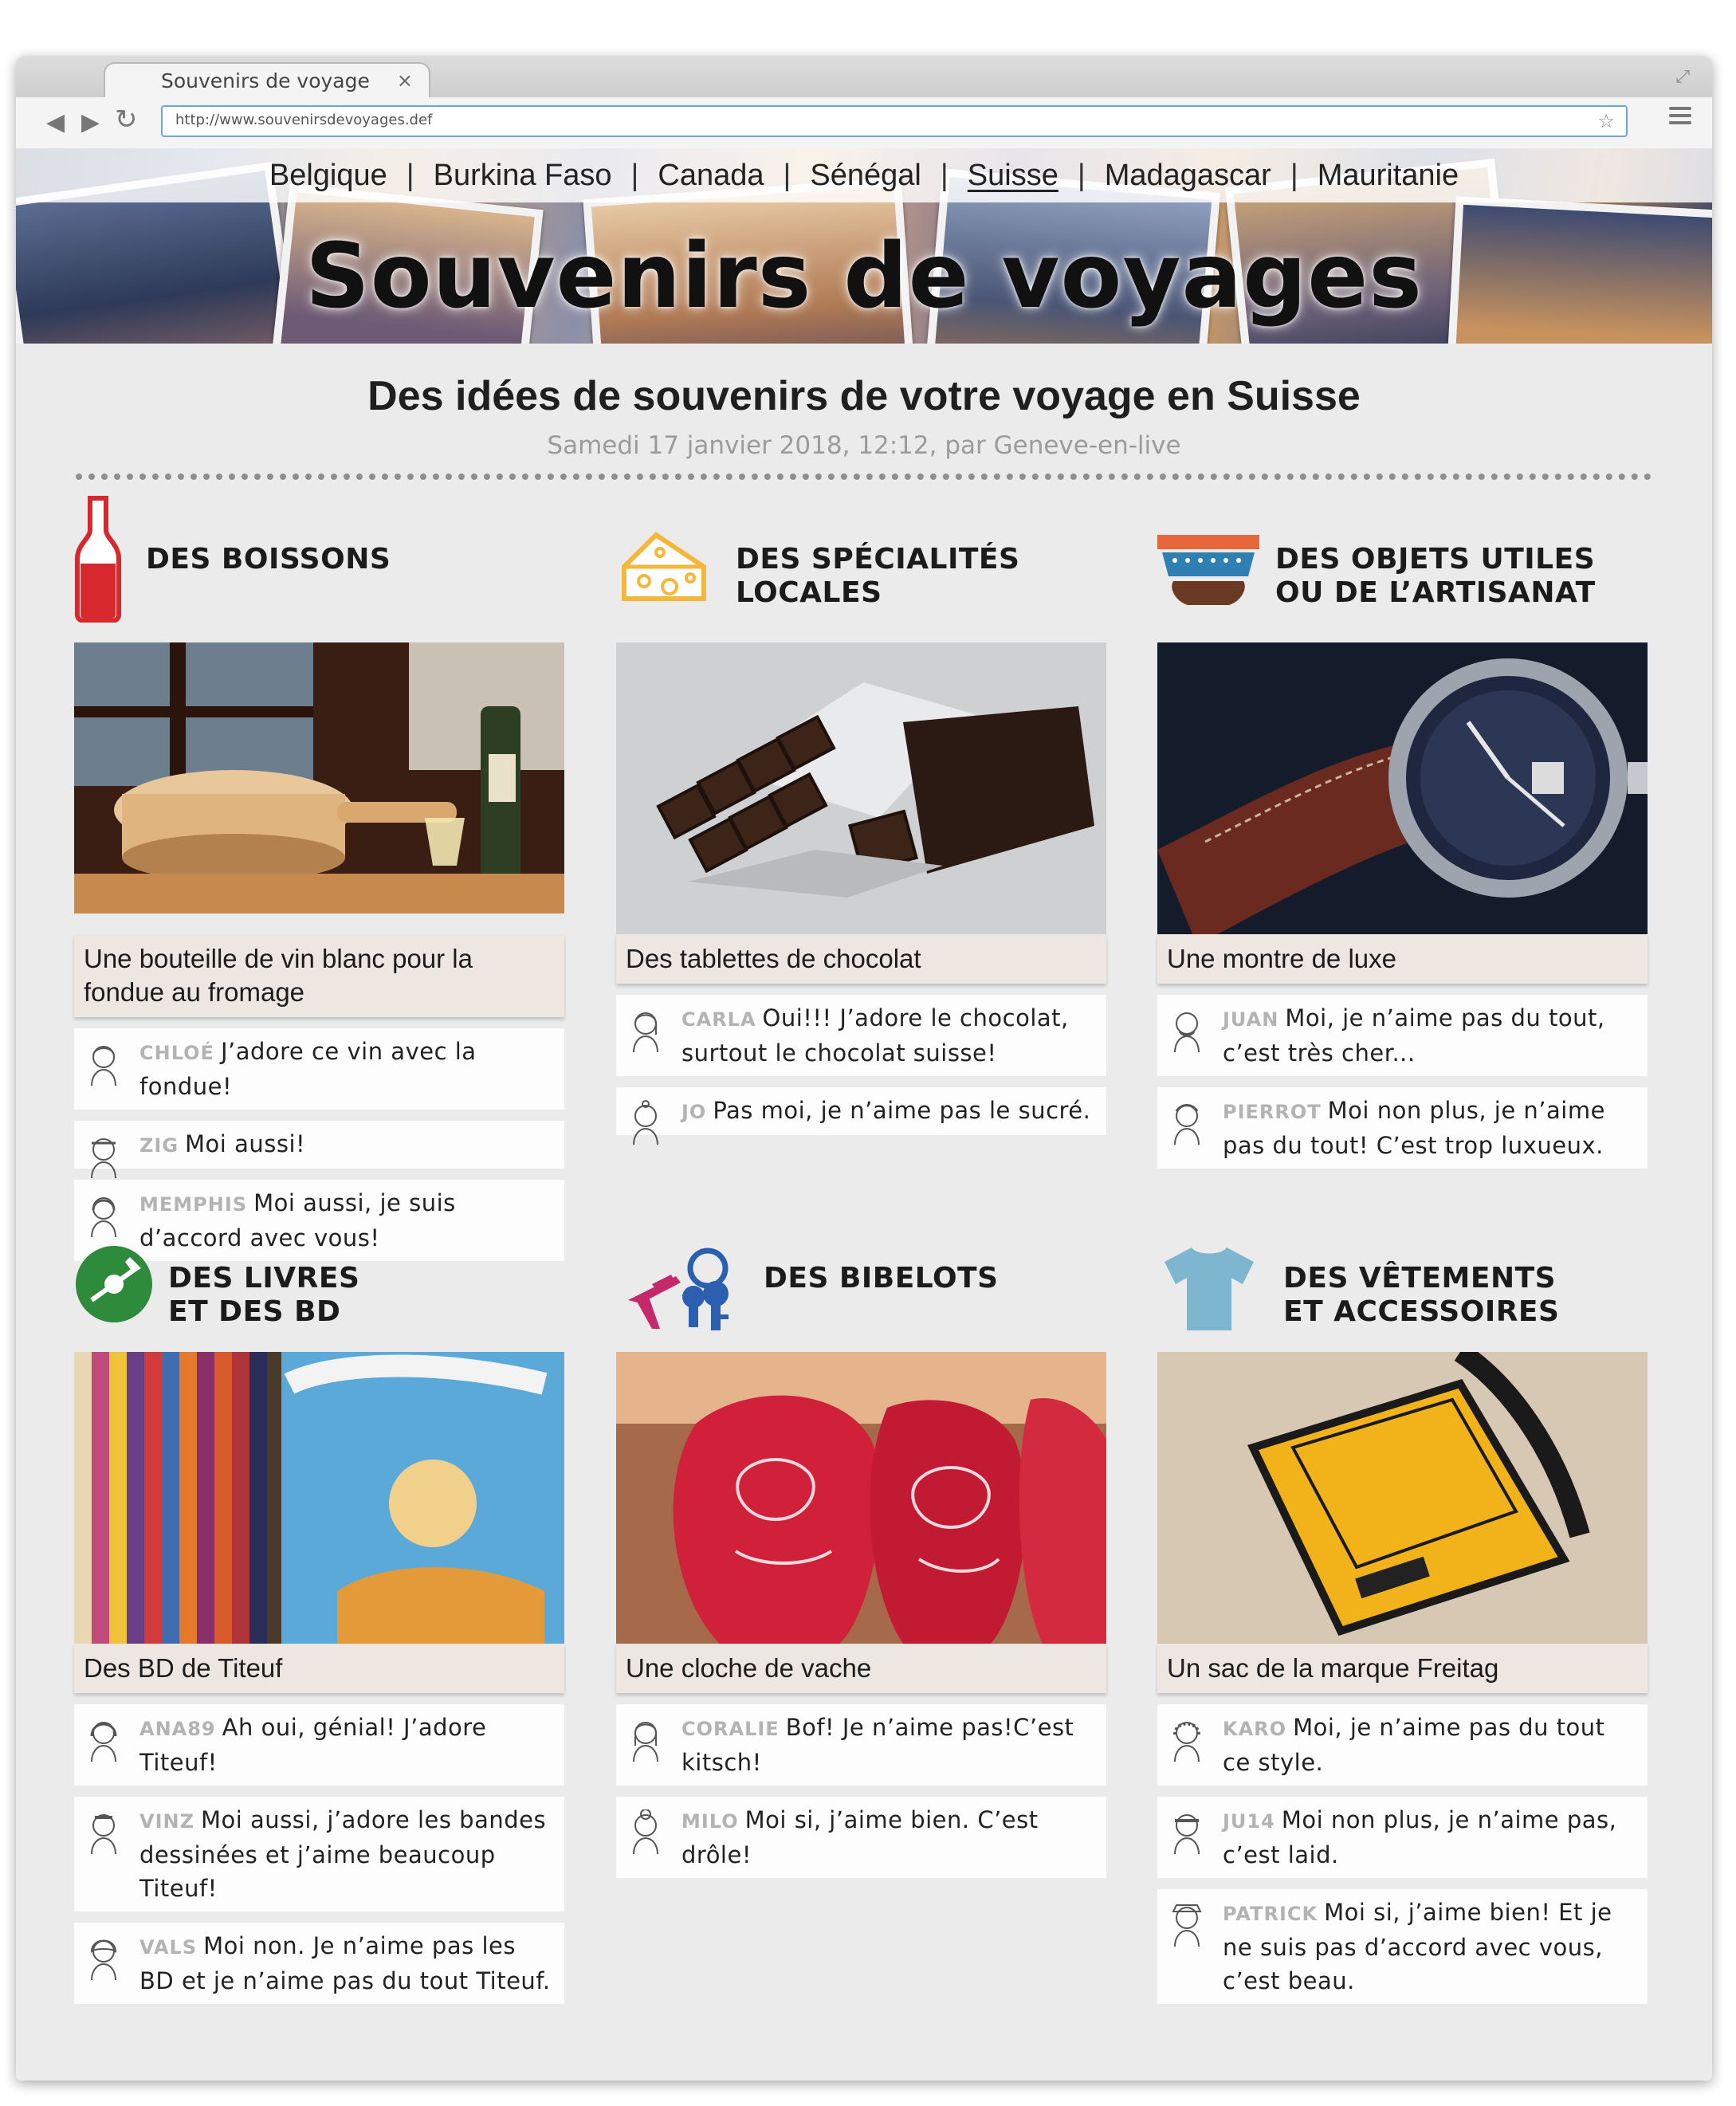 This screenshot has width=1736, height=2106. I want to click on section-title: OU DE L’ARTISANAT, so click(1435, 592).